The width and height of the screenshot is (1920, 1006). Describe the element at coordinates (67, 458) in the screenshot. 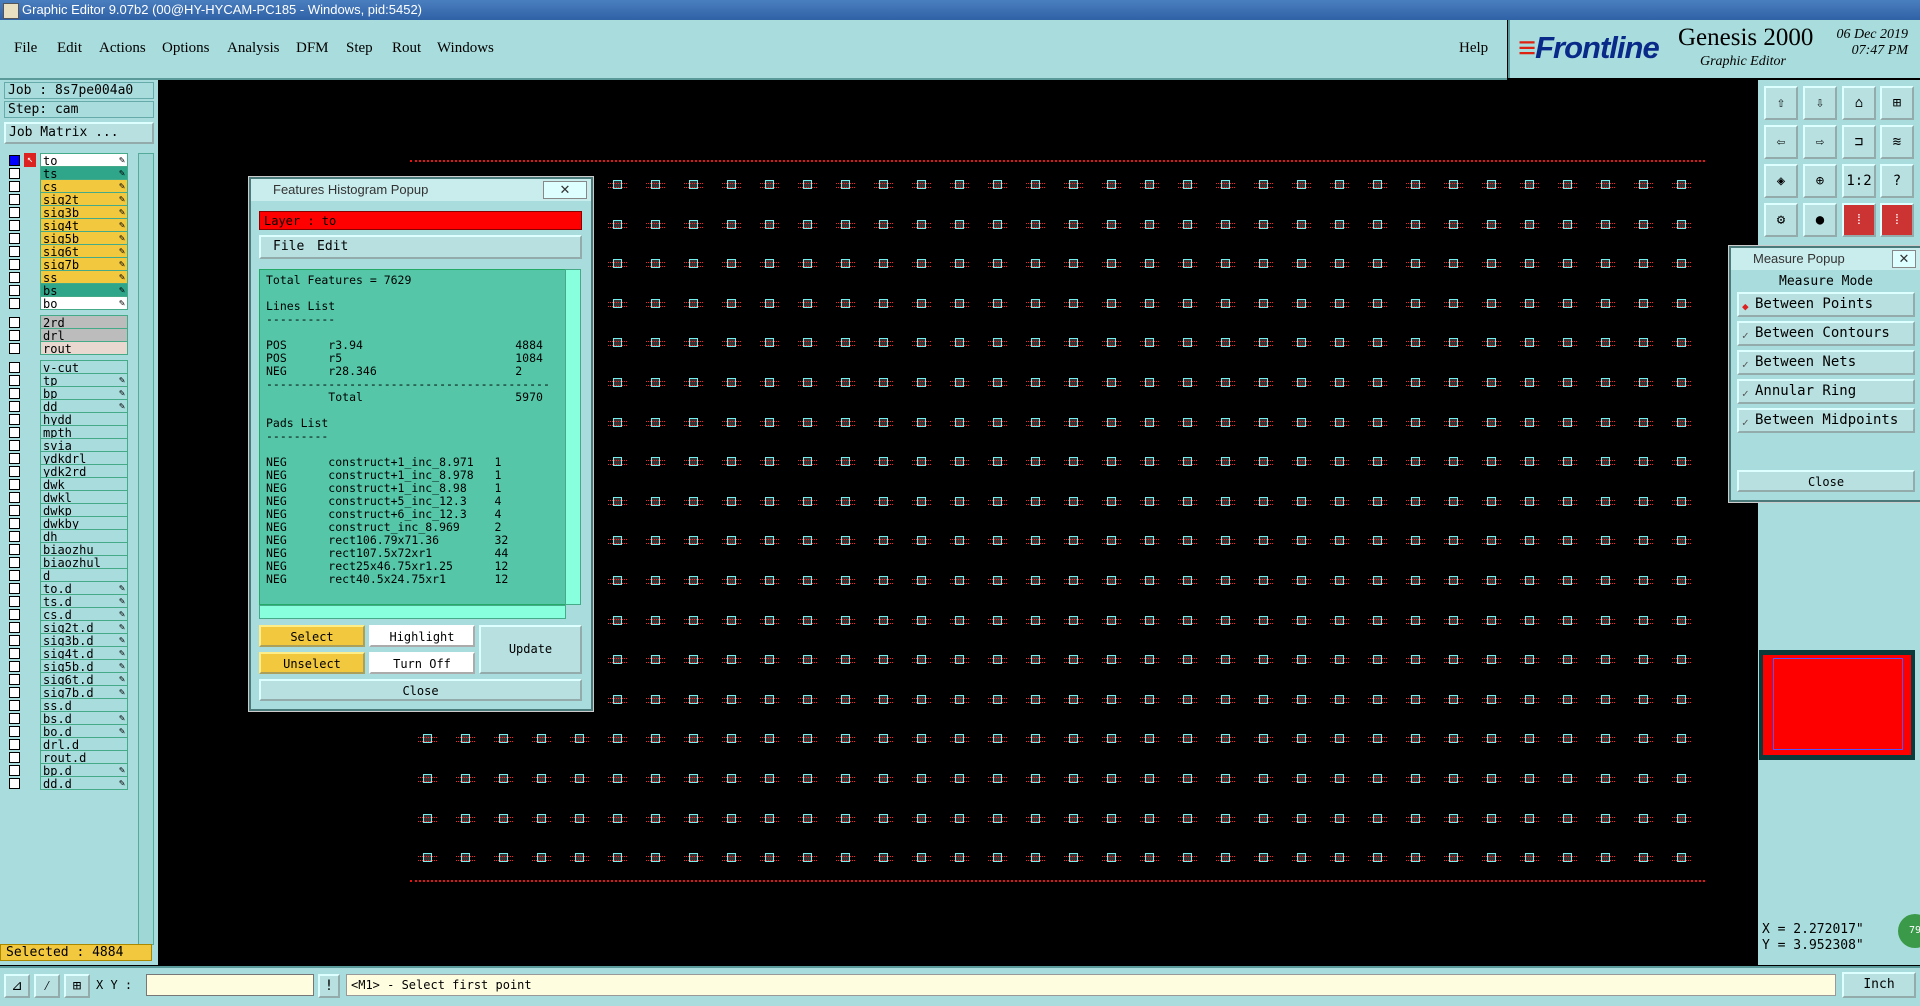

I see `layer-row-ydkdrl: ydkdrl` at that location.